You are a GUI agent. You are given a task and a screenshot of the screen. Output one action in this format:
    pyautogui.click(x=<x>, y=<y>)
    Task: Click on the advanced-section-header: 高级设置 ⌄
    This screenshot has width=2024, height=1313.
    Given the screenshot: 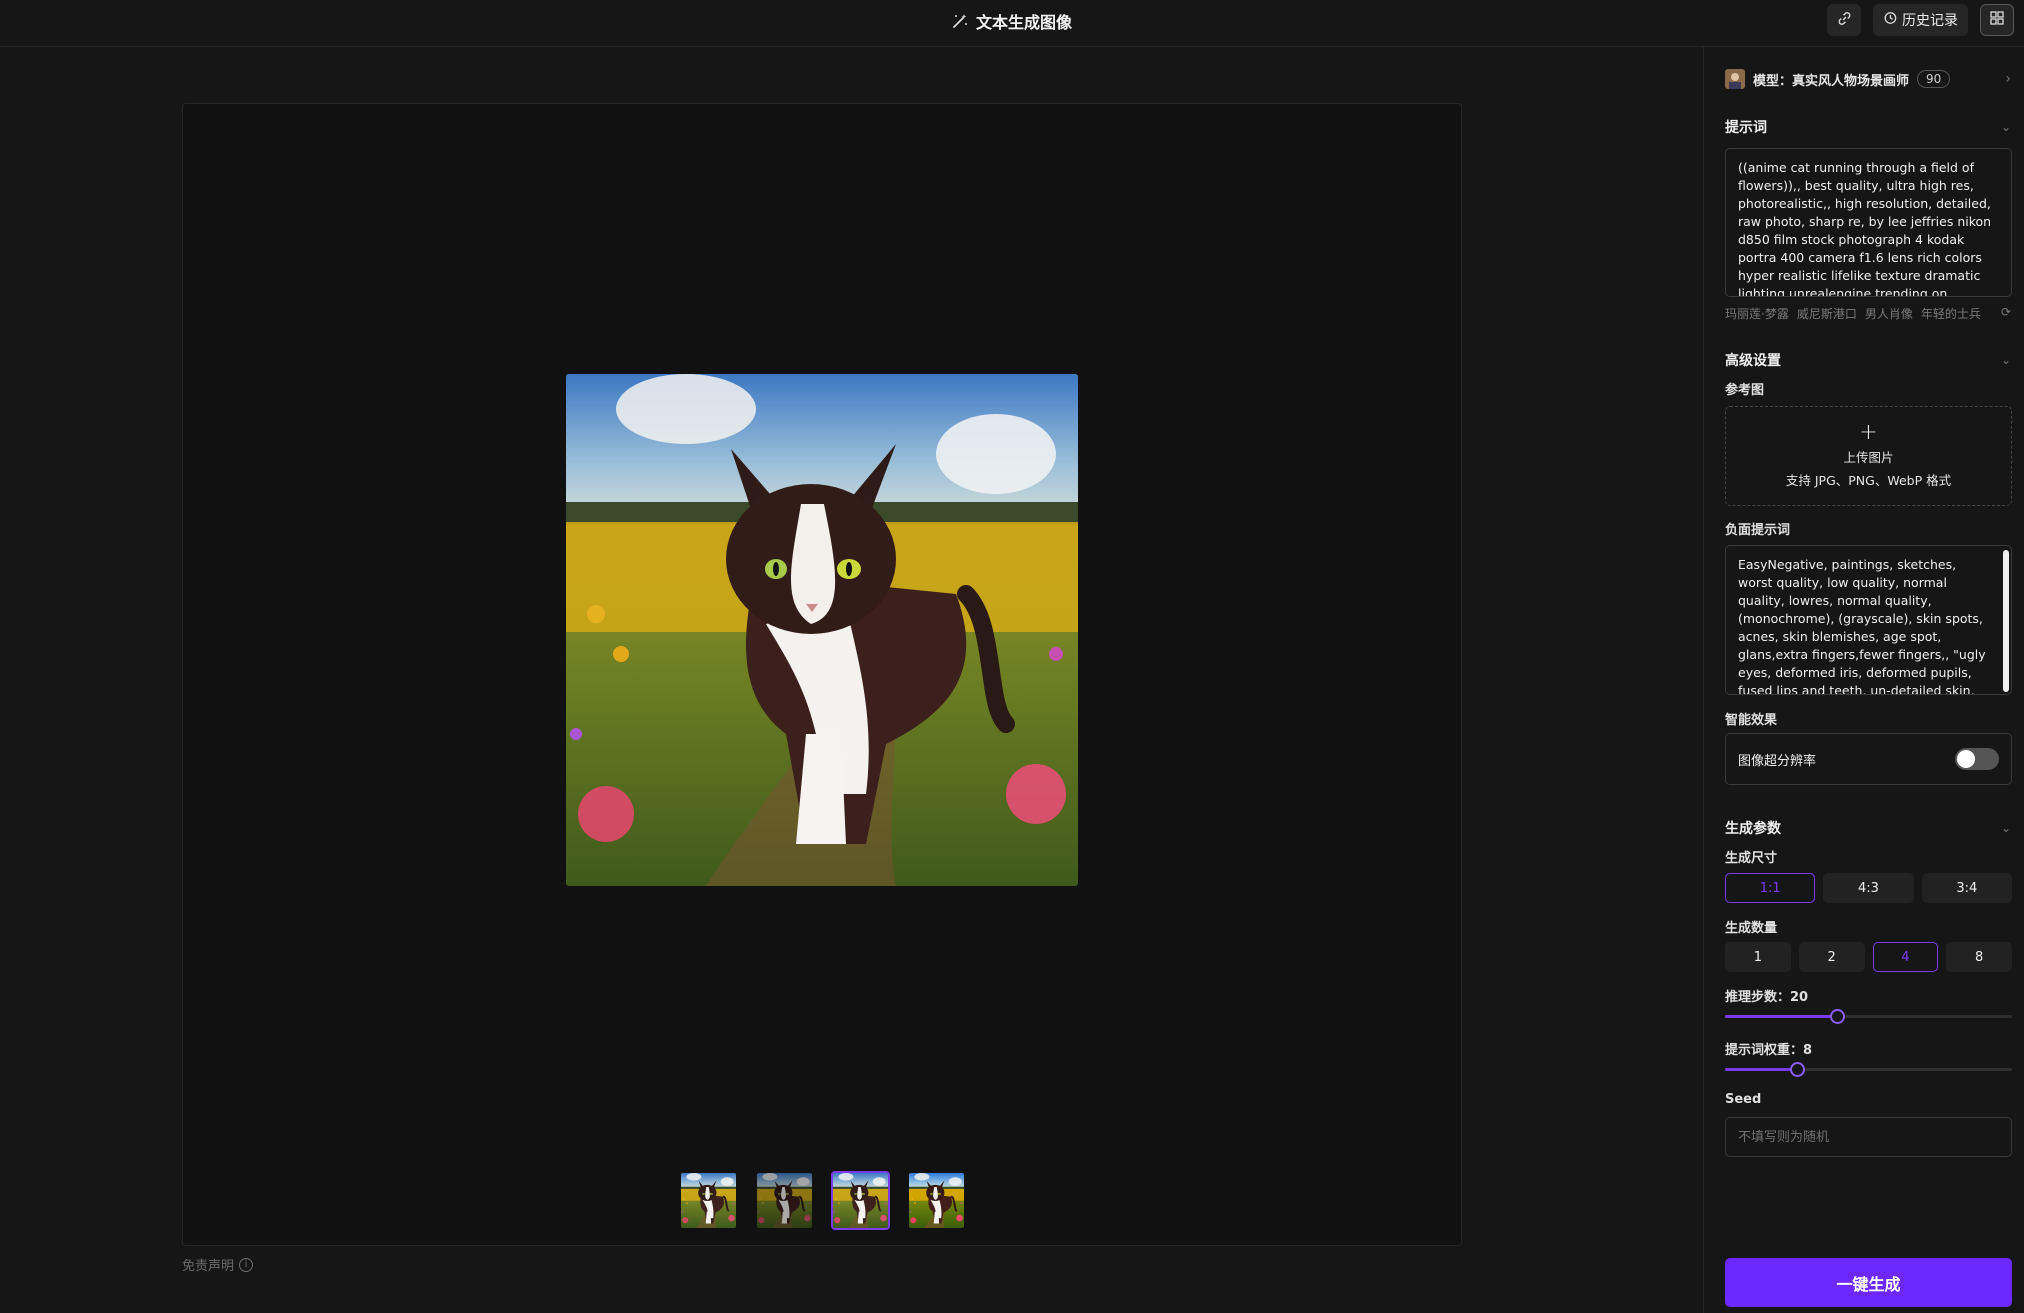 What is the action you would take?
    pyautogui.click(x=1868, y=360)
    